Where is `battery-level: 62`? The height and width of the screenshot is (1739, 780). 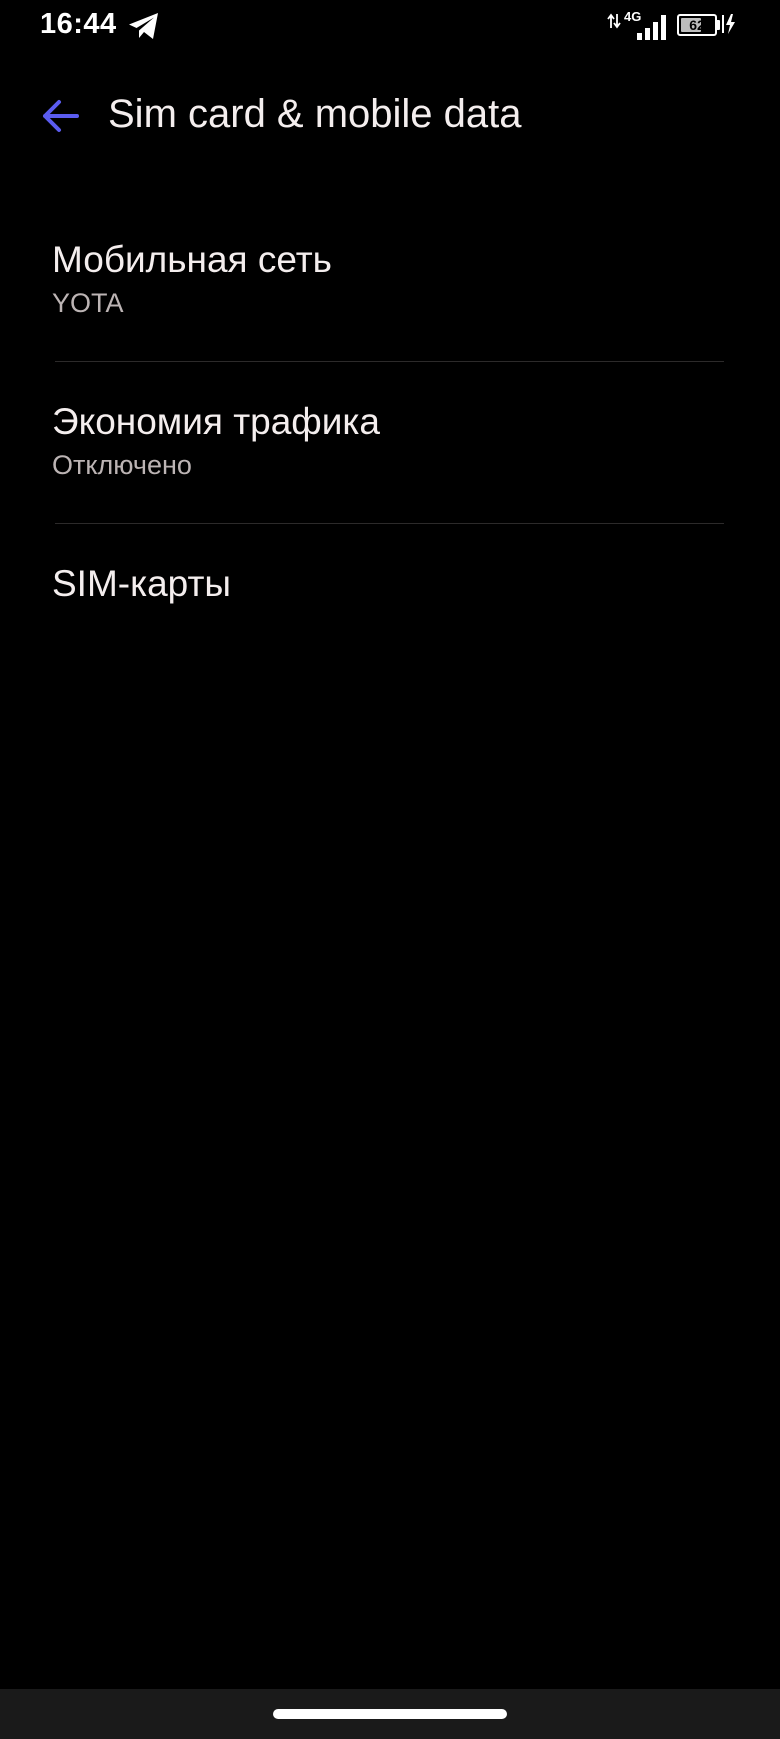 battery-level: 62 is located at coordinates (697, 25).